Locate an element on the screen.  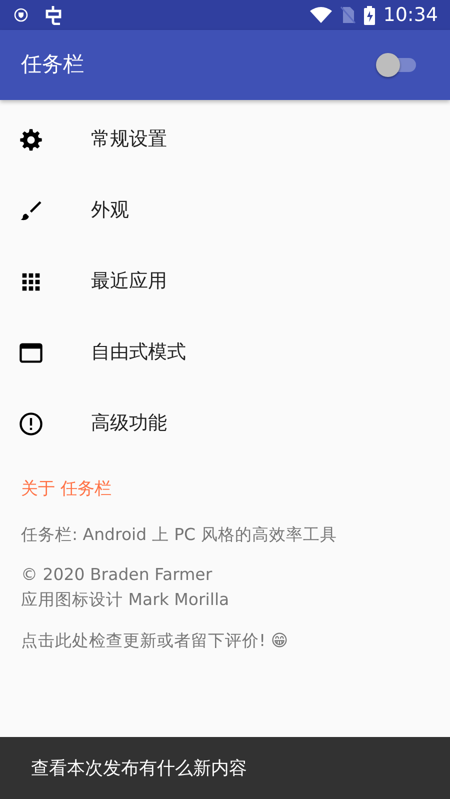
gear-icon is located at coordinates (31, 139).